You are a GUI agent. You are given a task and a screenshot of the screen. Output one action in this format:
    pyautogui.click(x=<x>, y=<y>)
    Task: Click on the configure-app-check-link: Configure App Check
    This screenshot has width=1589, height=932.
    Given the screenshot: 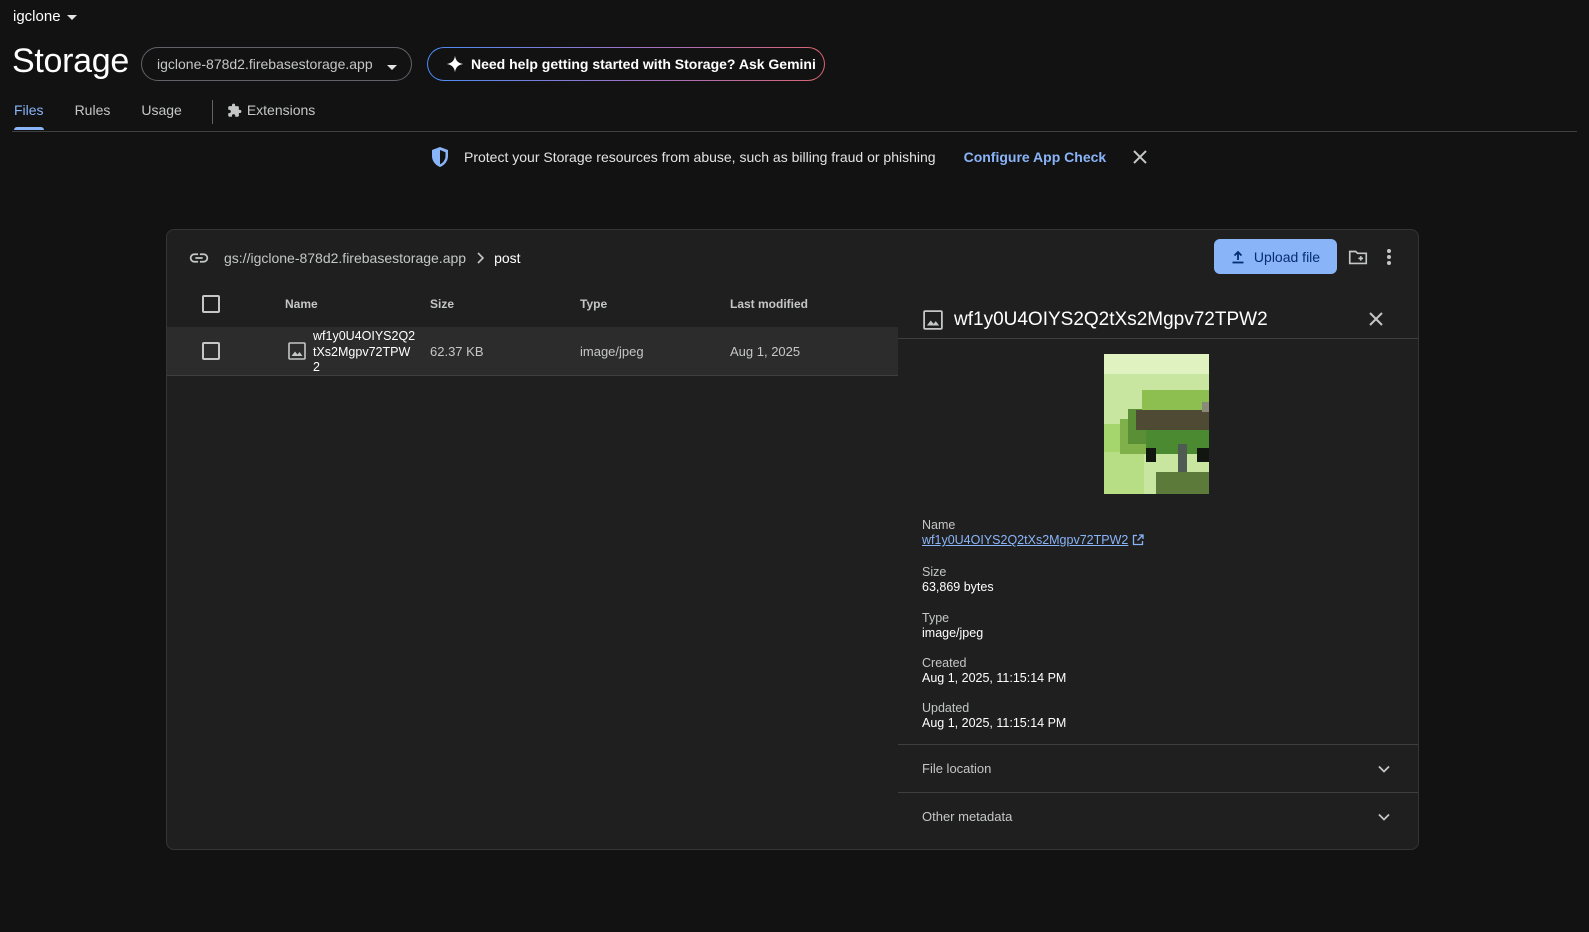 What is the action you would take?
    pyautogui.click(x=1035, y=157)
    